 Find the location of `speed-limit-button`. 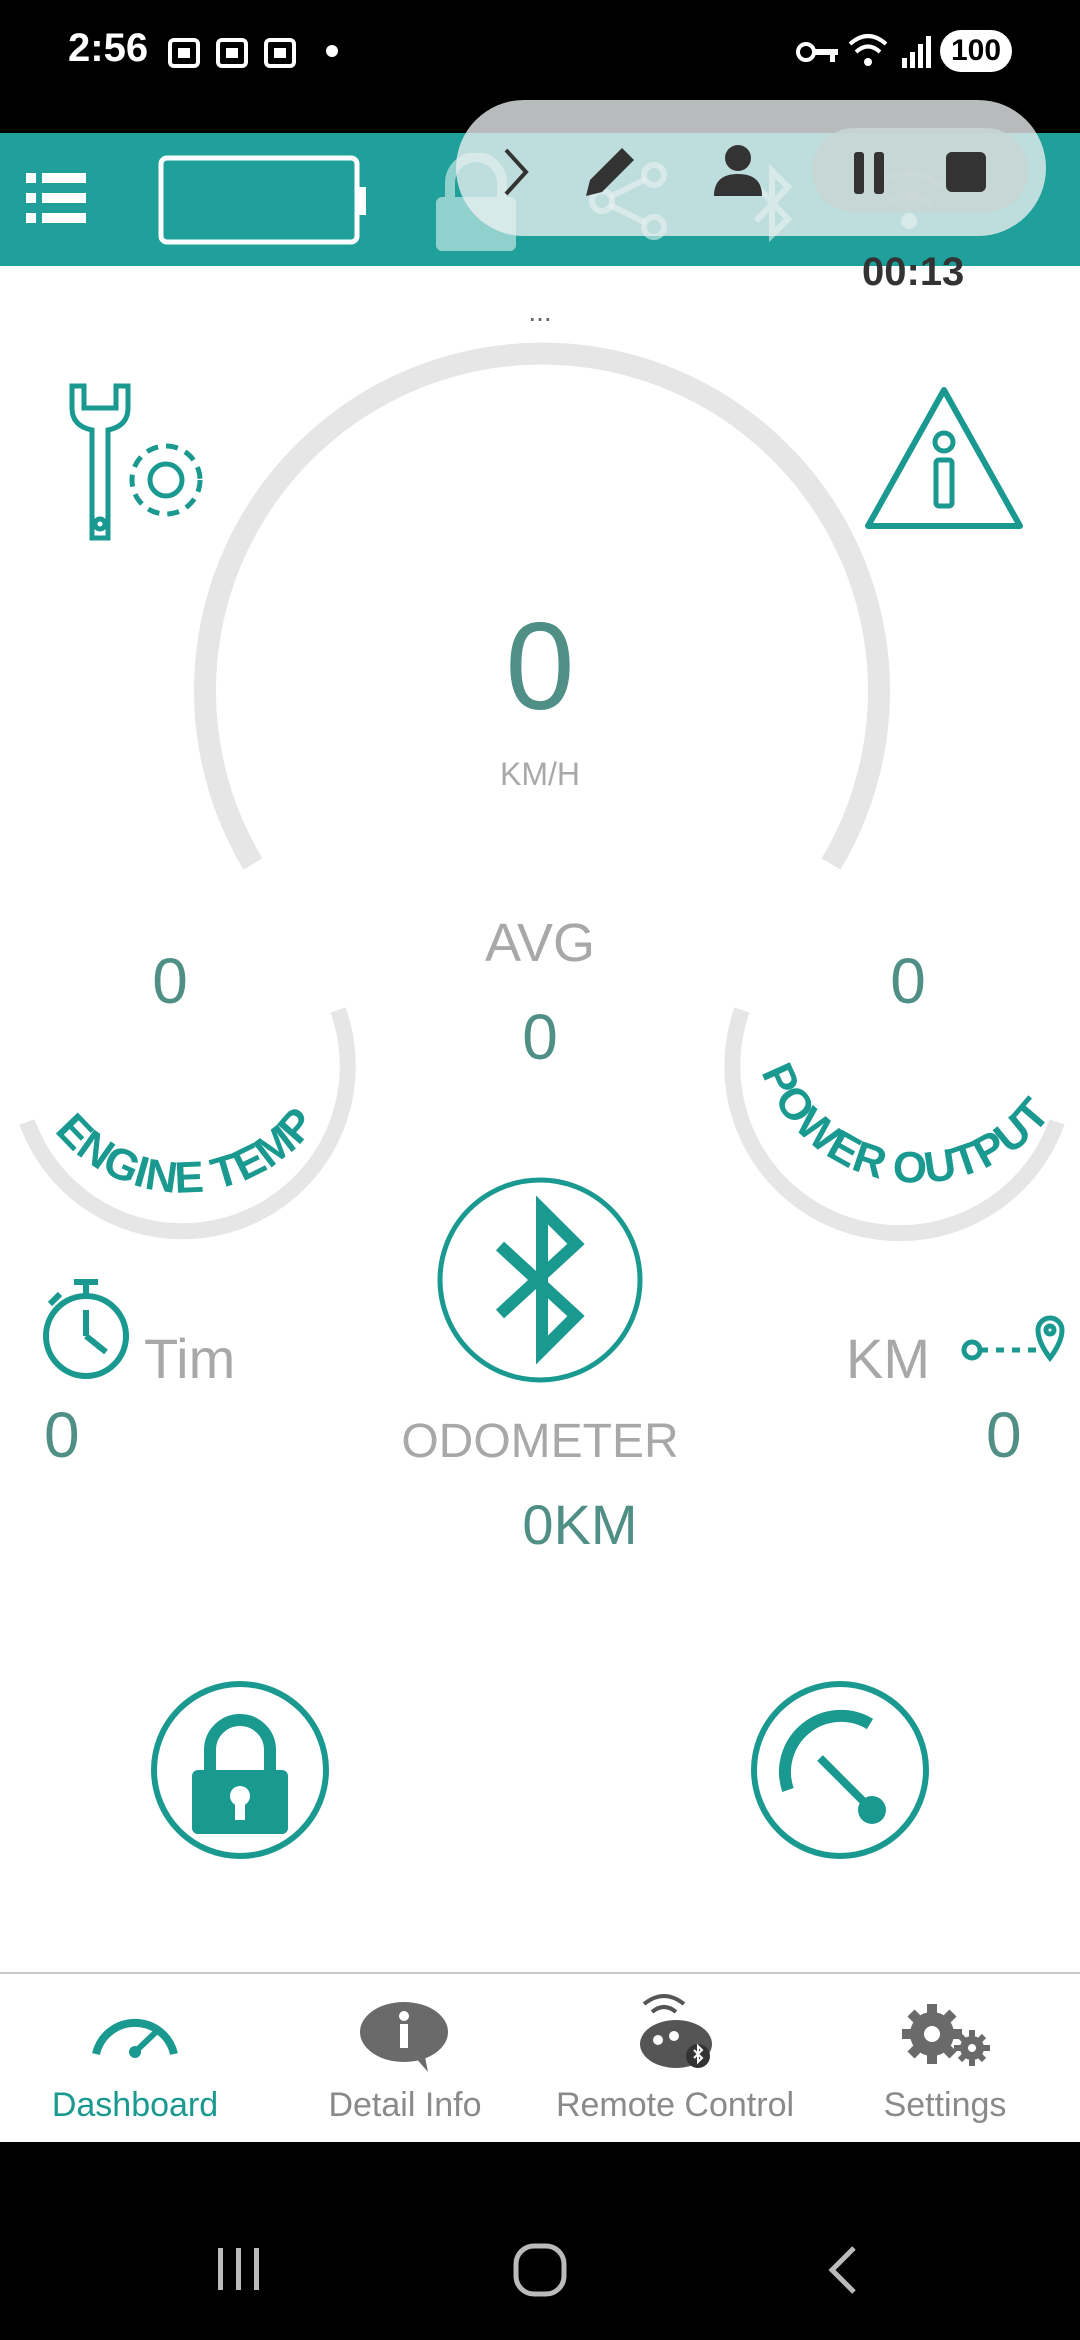

speed-limit-button is located at coordinates (840, 1770).